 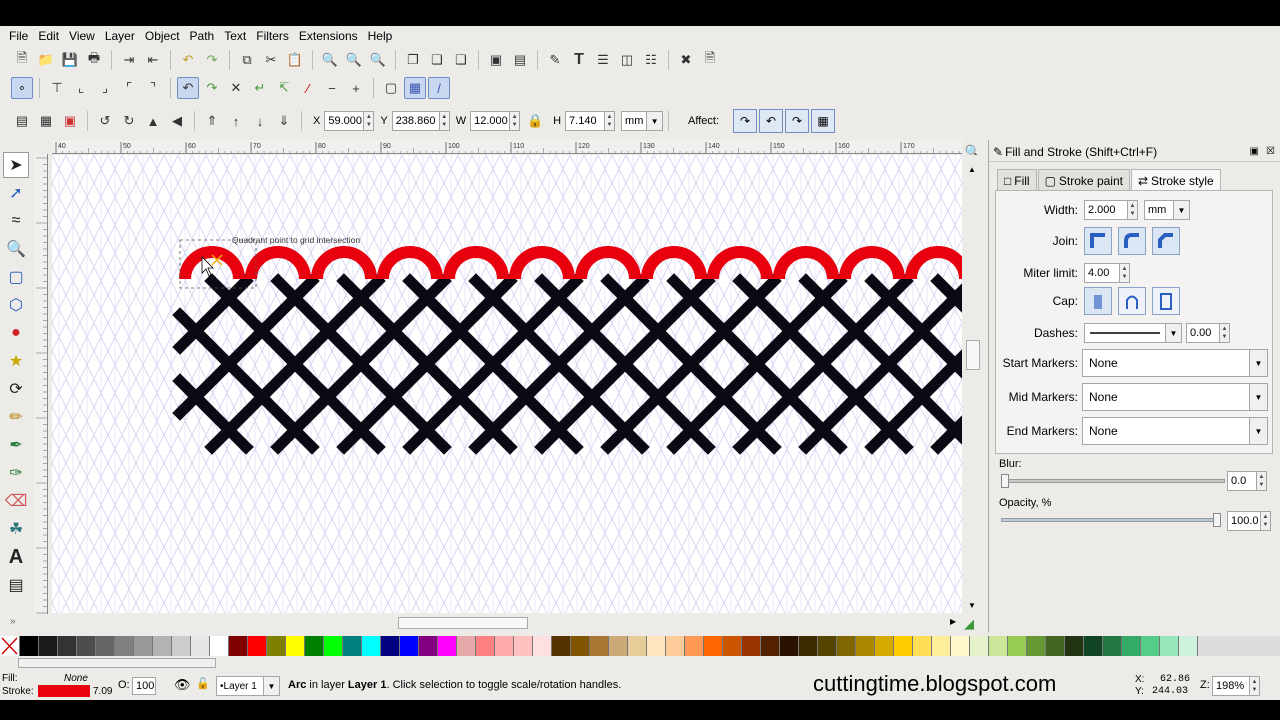 What do you see at coordinates (651, 60) in the screenshot?
I see `align-distribute-icon: ☷` at bounding box center [651, 60].